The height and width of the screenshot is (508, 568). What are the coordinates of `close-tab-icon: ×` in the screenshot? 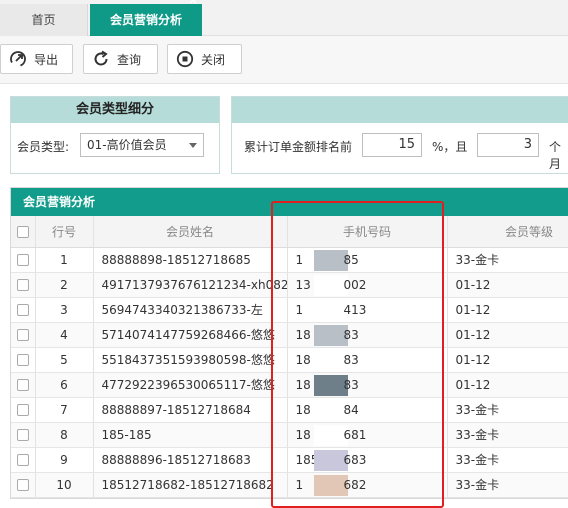 It's located at (193, 3).